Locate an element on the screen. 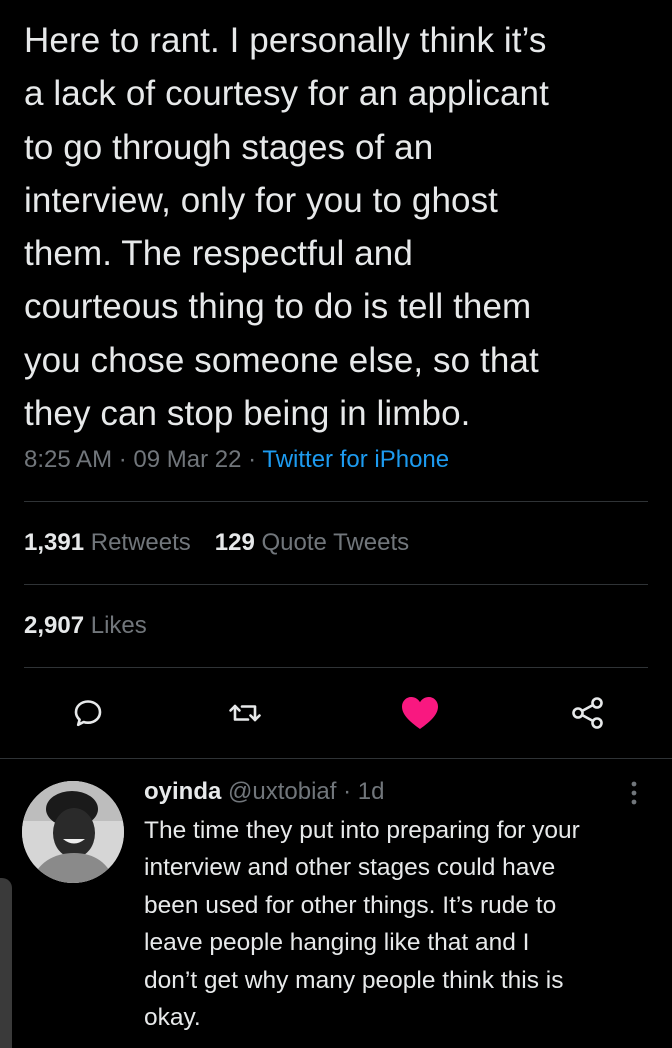 The image size is (672, 1048). scroll-edge-handle is located at coordinates (6, 963).